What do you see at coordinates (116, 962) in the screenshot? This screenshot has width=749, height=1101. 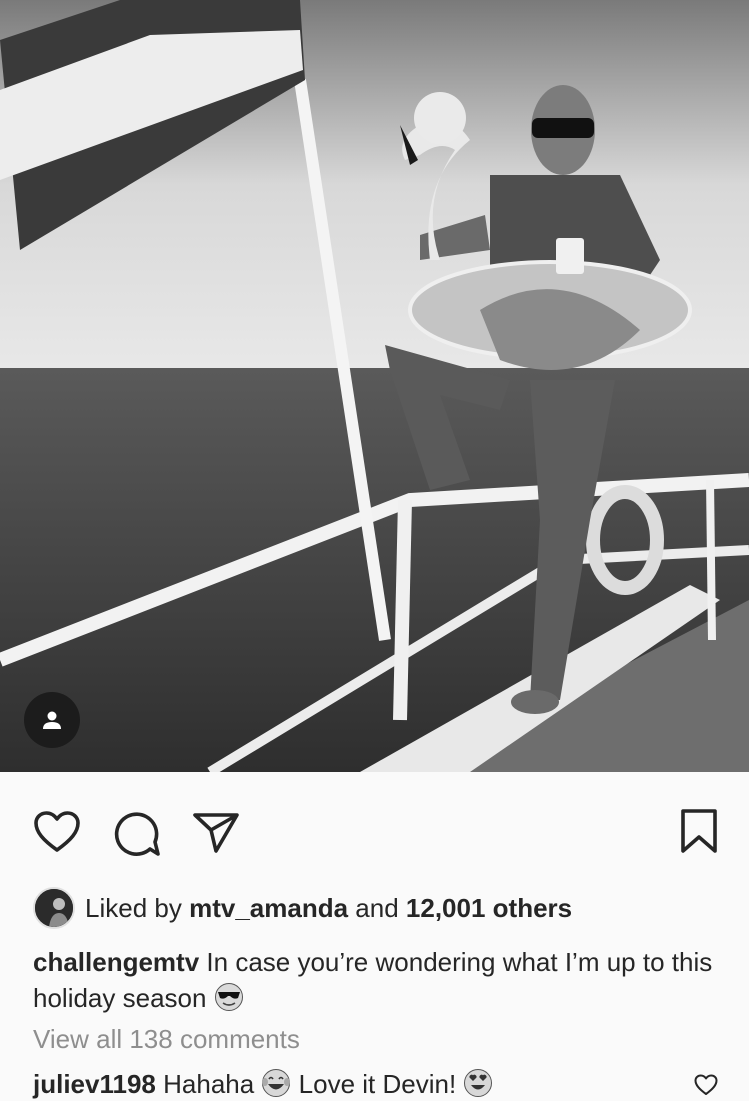 I see `caption-username: challengemtv` at bounding box center [116, 962].